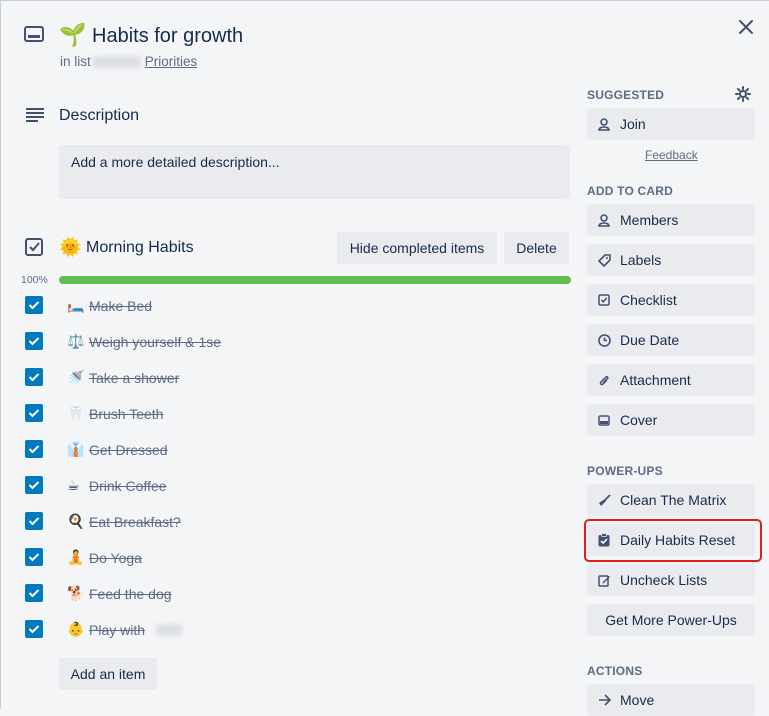 This screenshot has height=716, width=769. I want to click on item-text: Get Dressed, so click(128, 450).